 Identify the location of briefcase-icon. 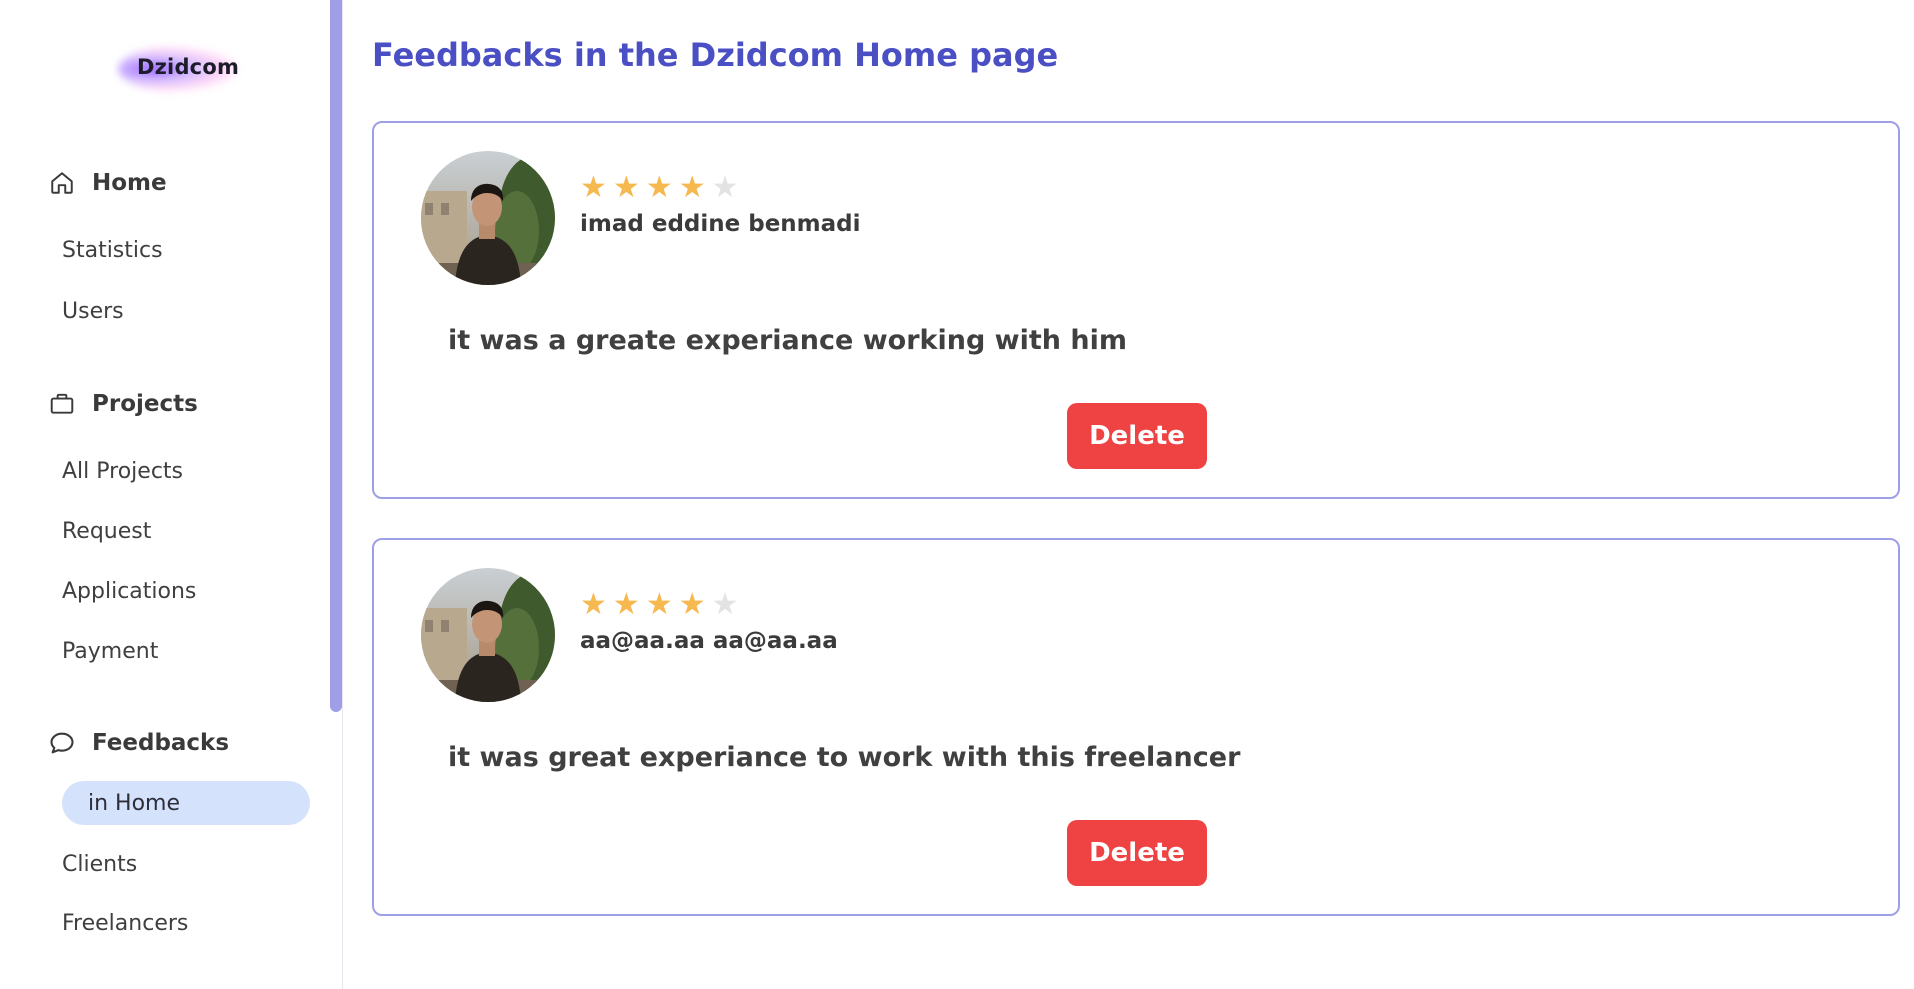
(62, 404).